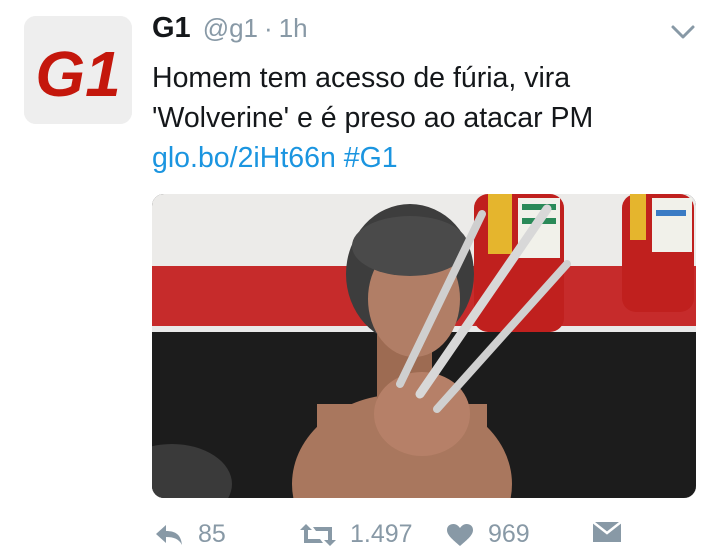 The image size is (720, 558). What do you see at coordinates (169, 534) in the screenshot?
I see `reply-icon` at bounding box center [169, 534].